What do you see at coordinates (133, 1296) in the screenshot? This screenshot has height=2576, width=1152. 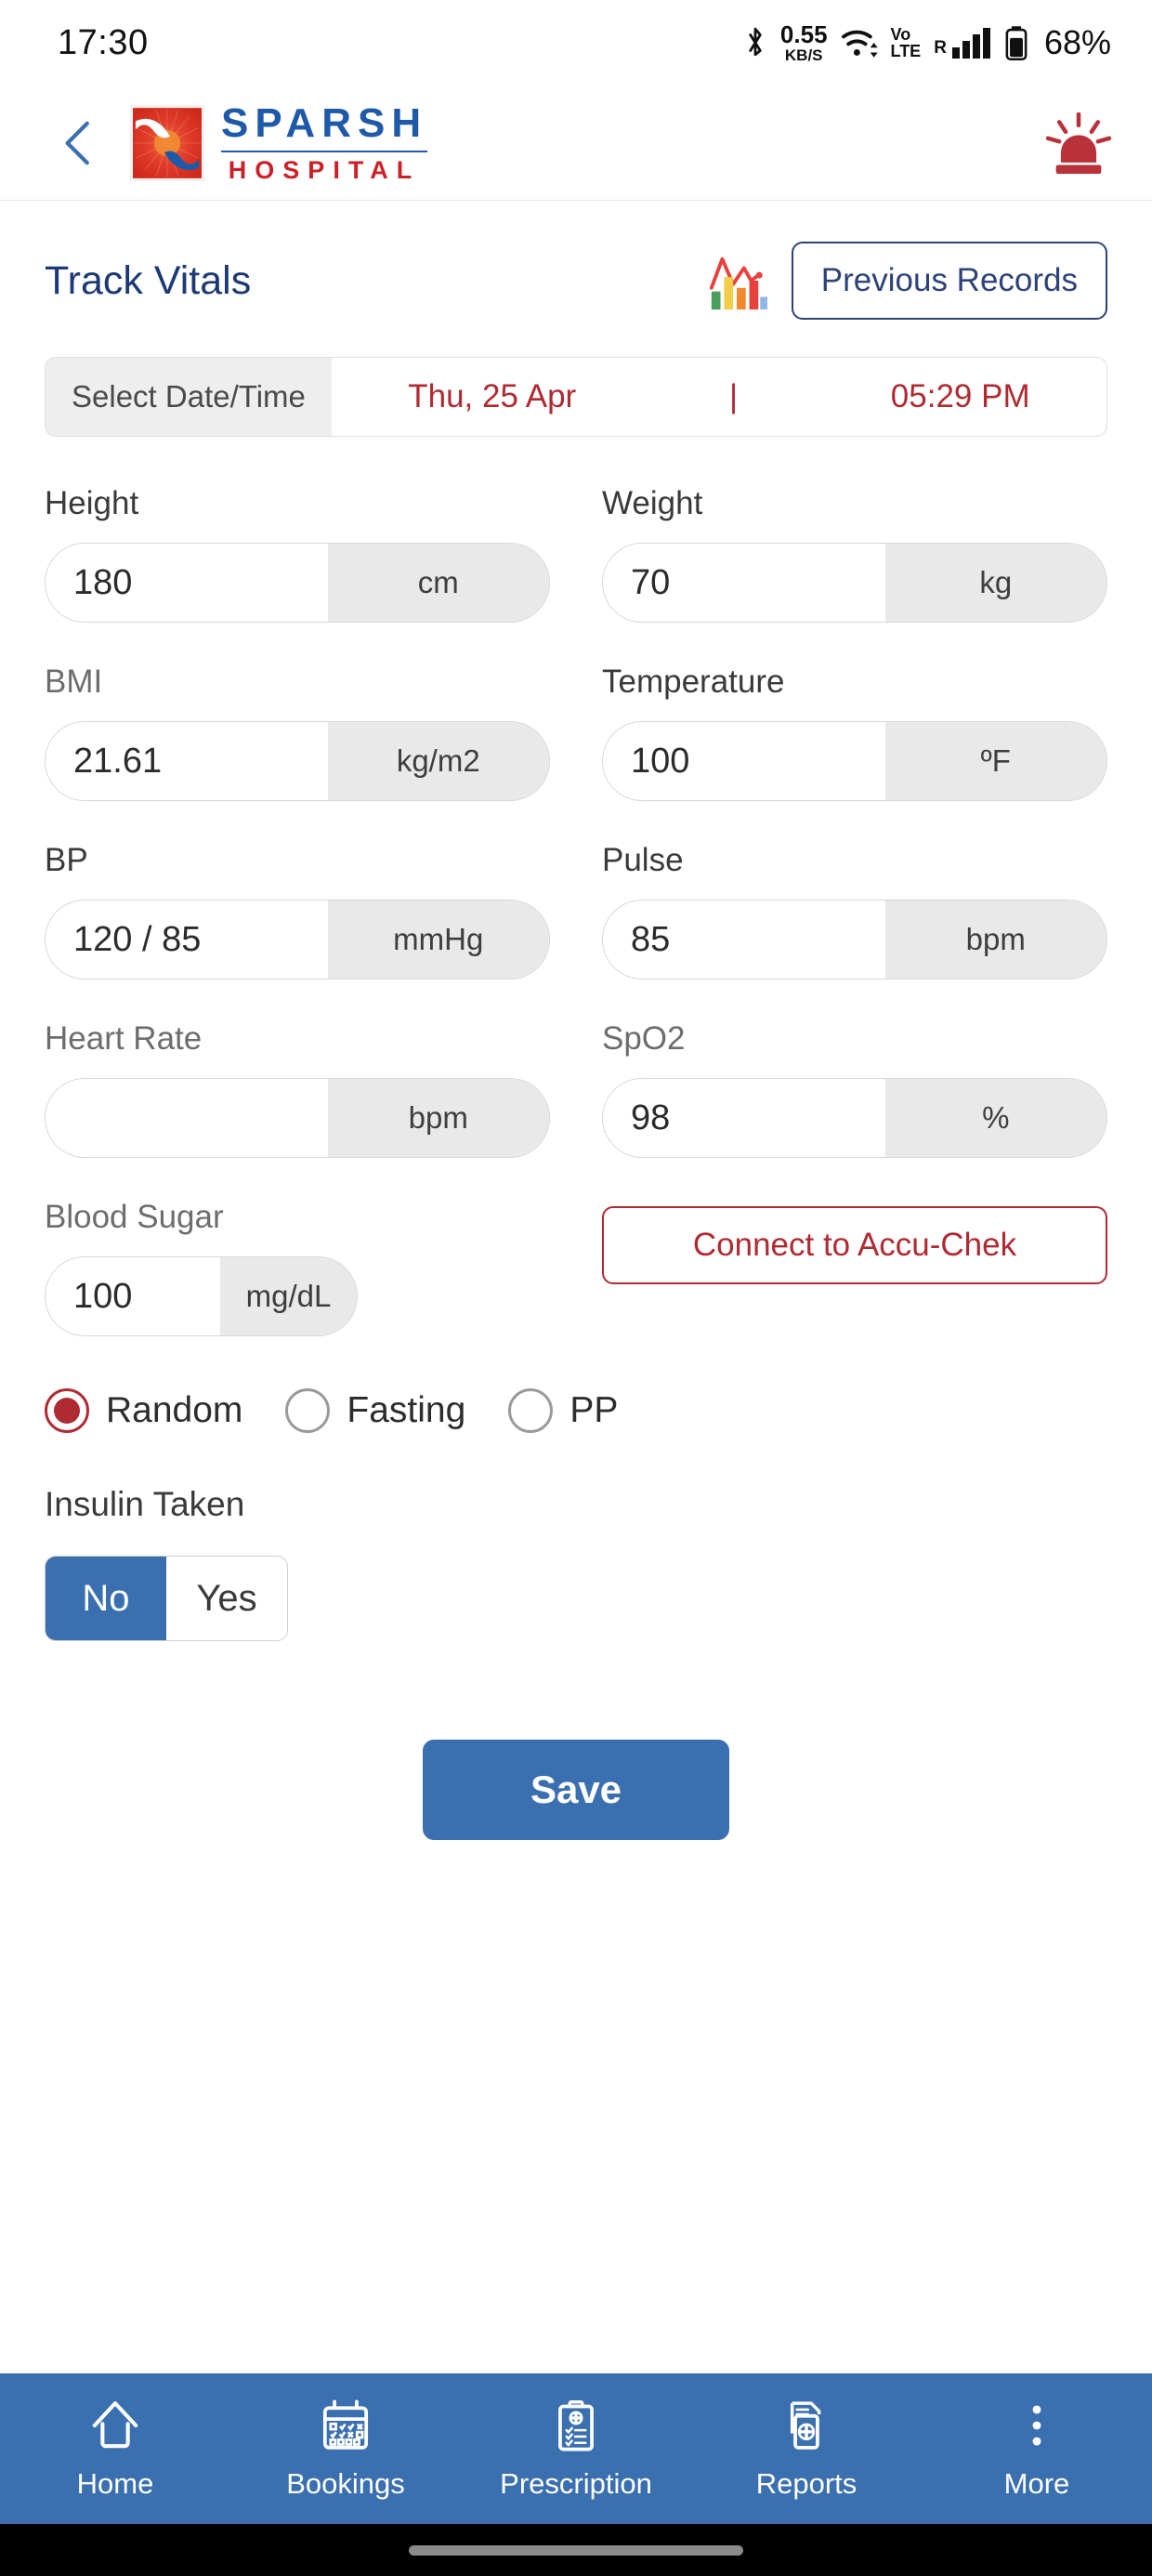 I see `blood-sugar-input: 100` at bounding box center [133, 1296].